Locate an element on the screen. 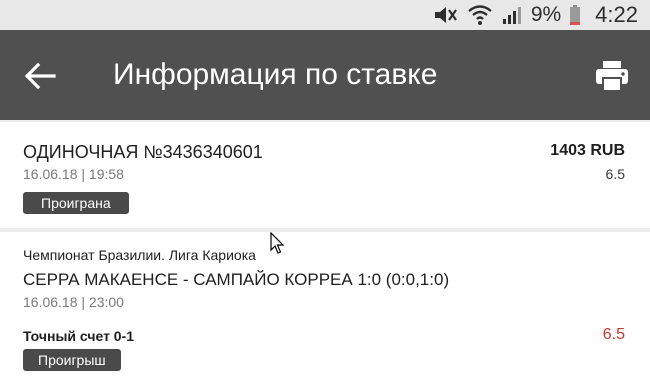 The height and width of the screenshot is (390, 650). result-badge: Проигрыш is located at coordinates (72, 360).